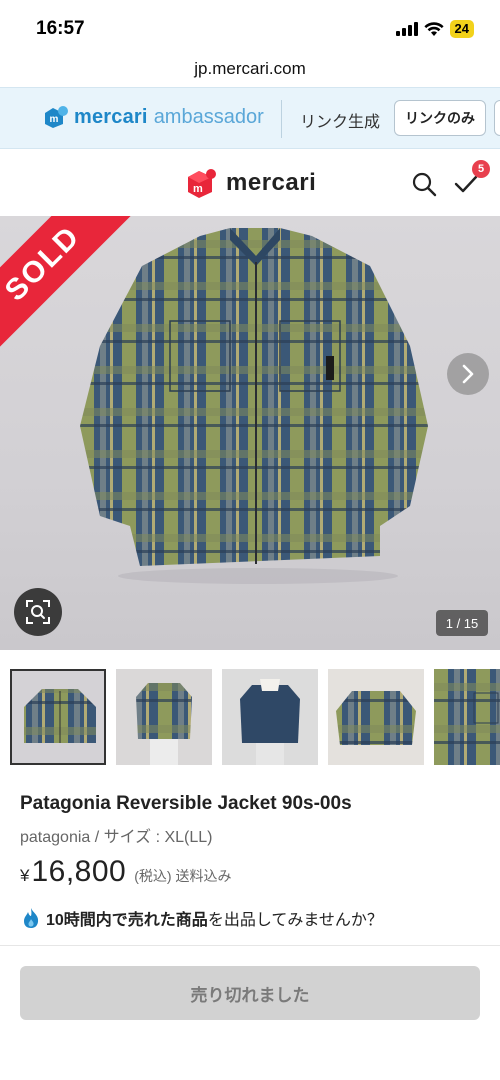  I want to click on ambassador-divider, so click(281, 119).